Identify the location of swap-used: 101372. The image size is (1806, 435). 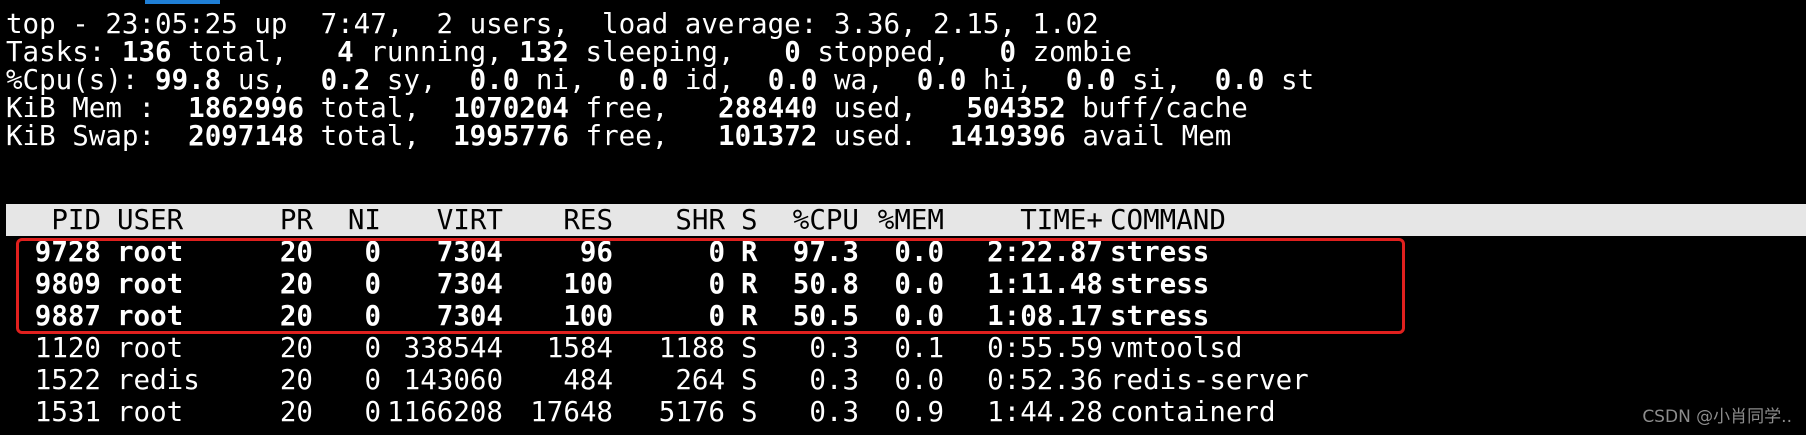
(768, 136).